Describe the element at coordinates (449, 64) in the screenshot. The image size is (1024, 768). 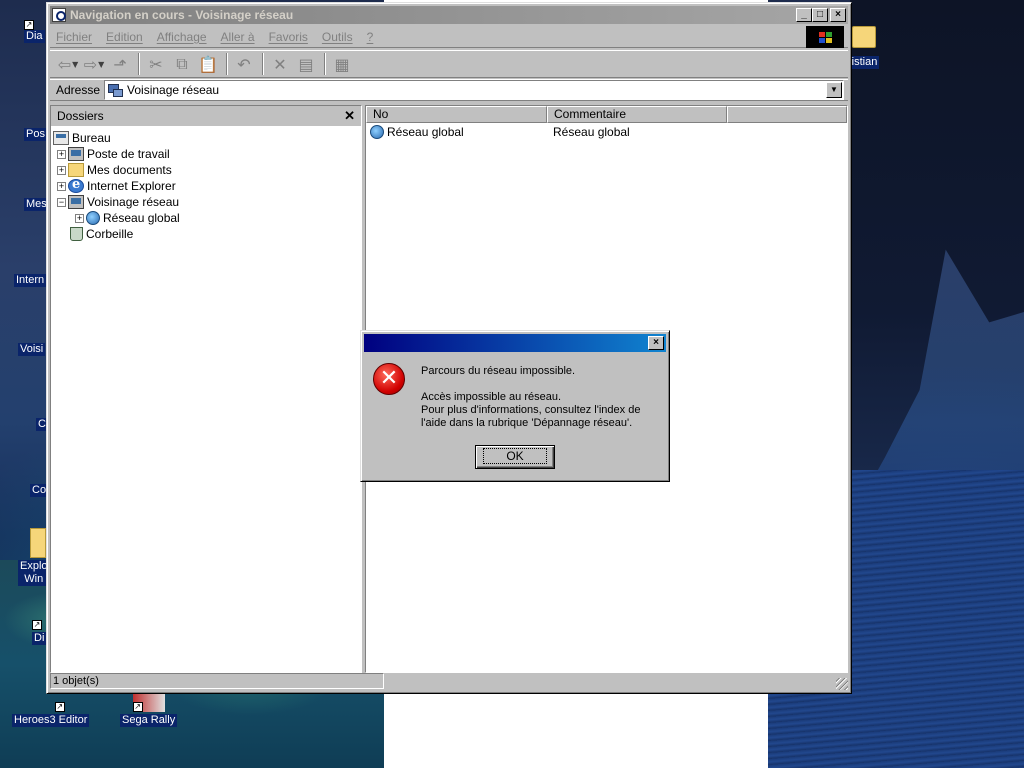
I see `toolbar: ⇦ ▼ ⇨ ▼ ⬏ ✂ ⧉ 📋 ↶ ✕ ▤ ▦` at that location.